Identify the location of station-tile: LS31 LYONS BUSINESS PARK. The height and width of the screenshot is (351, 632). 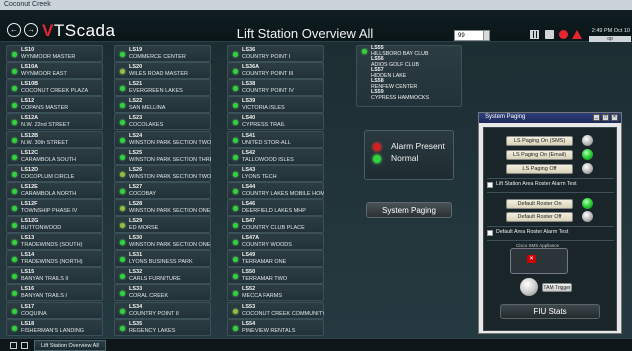
(162, 259).